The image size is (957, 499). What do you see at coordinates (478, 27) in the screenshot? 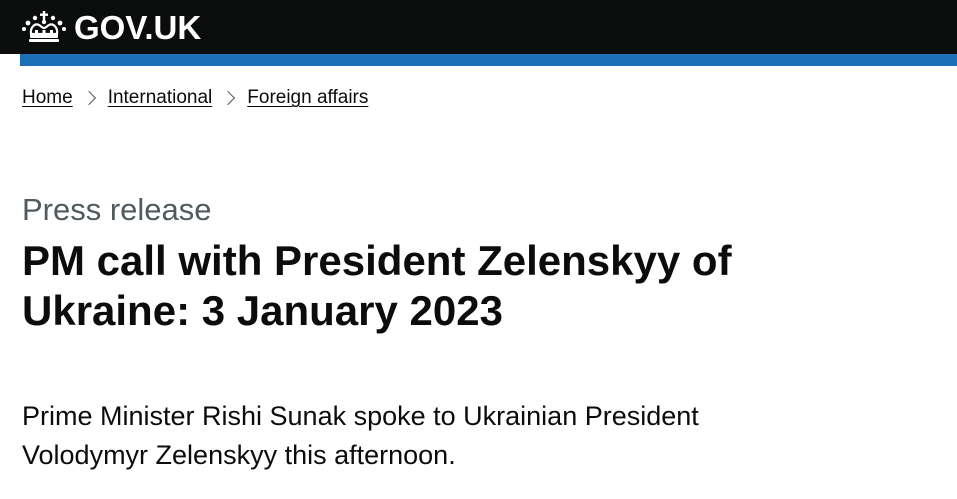
I see `site-header: GOV.UK` at bounding box center [478, 27].